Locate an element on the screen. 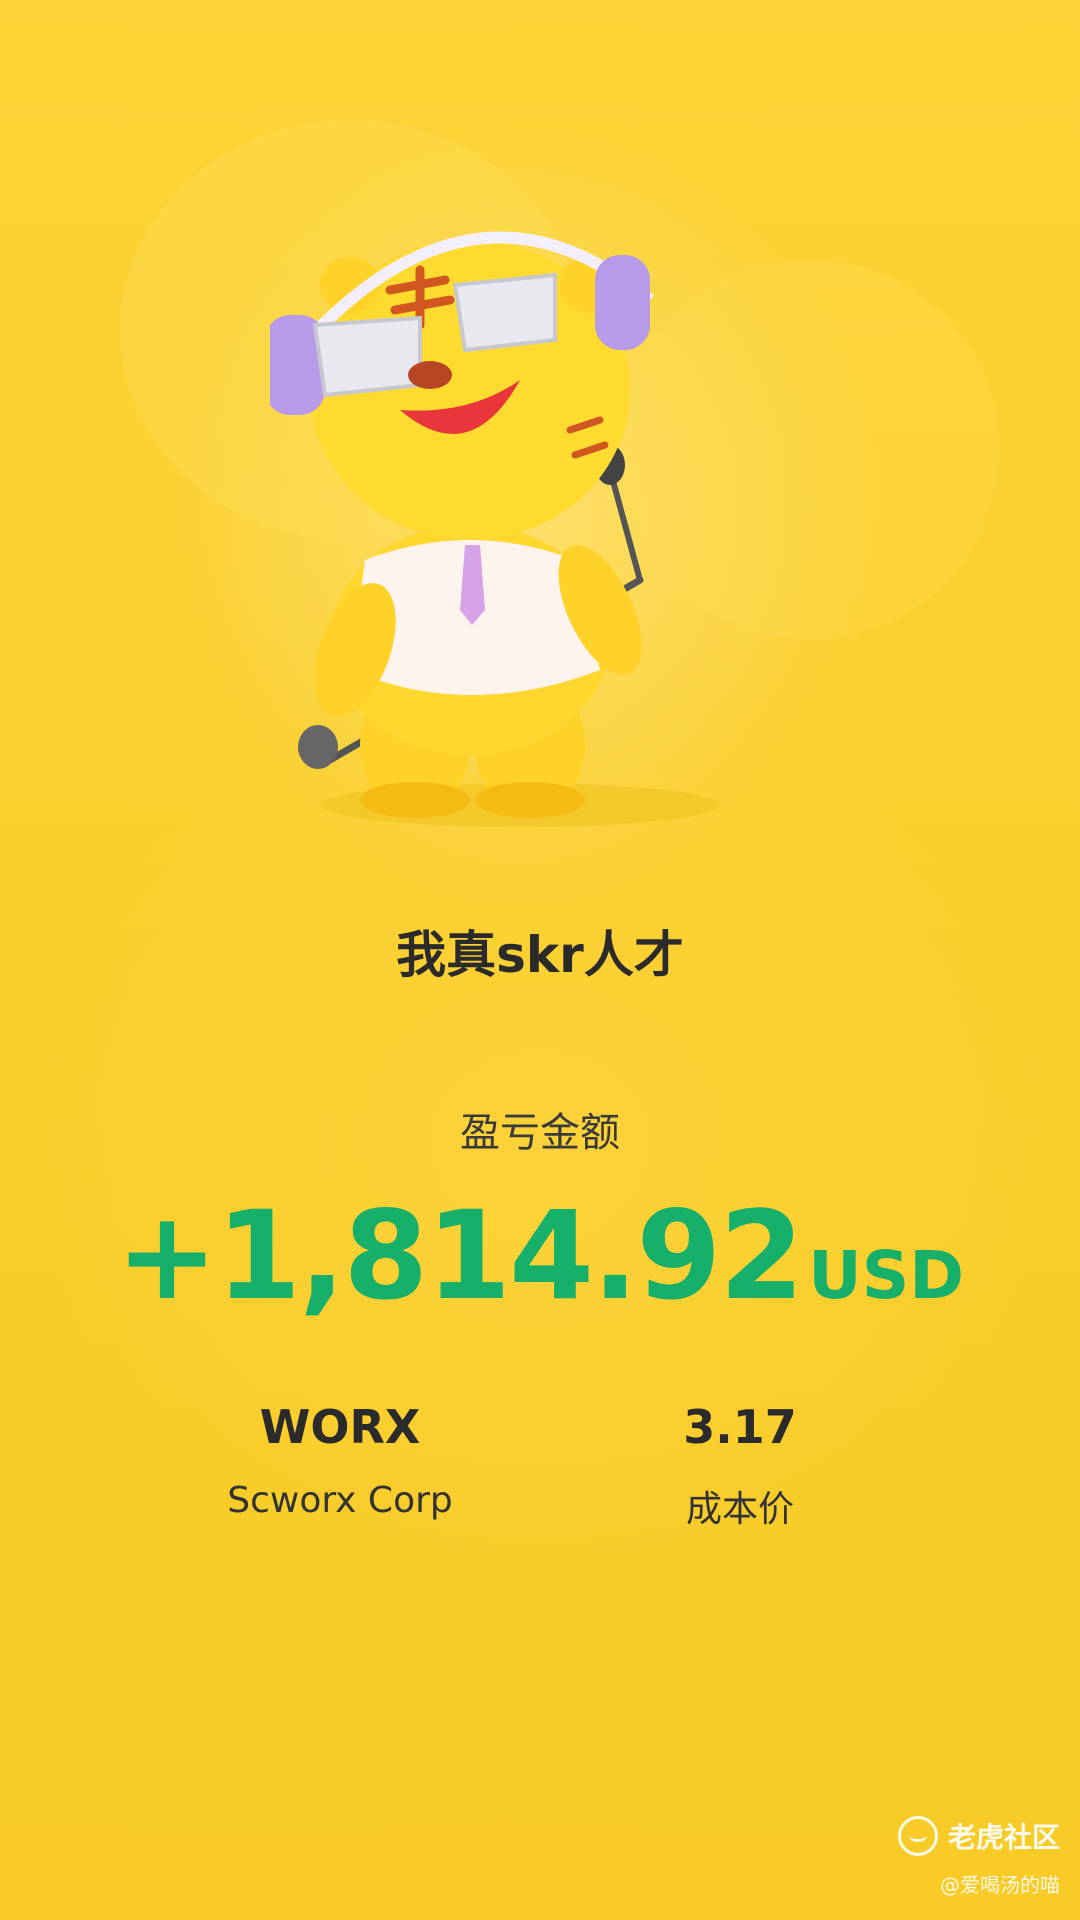  tiger-community-logo-icon is located at coordinates (917, 1836).